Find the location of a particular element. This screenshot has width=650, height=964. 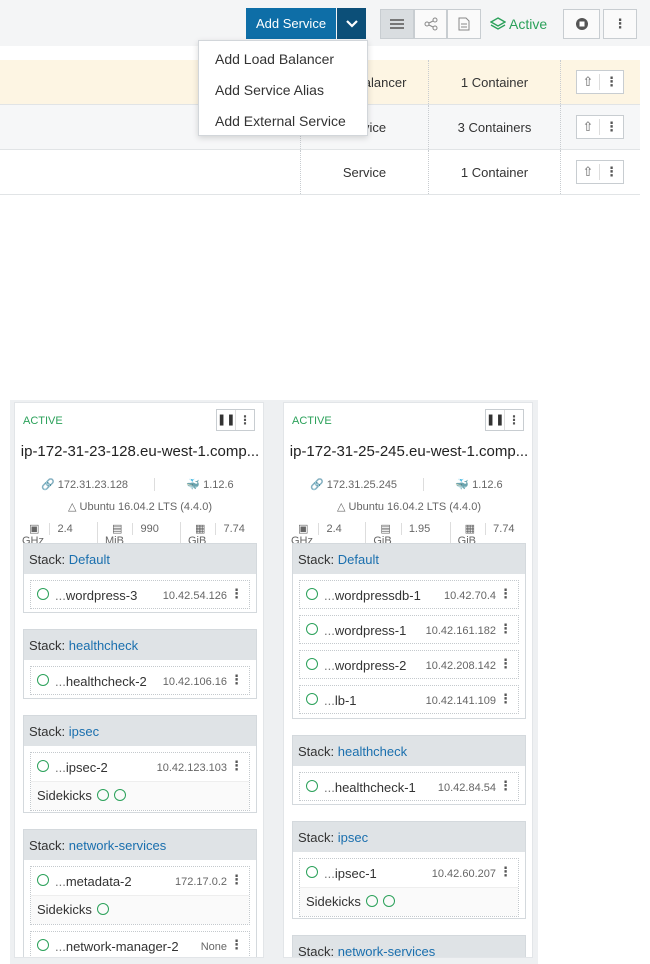

container-item: ...healthcheck-2 10.42.106.16 ⋮ is located at coordinates (140, 680).